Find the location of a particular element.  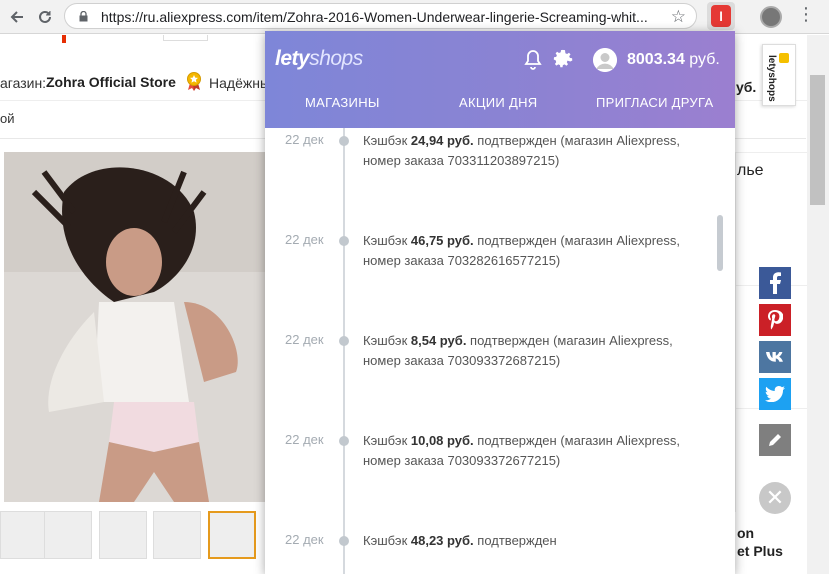

facebook-icon is located at coordinates (775, 283).